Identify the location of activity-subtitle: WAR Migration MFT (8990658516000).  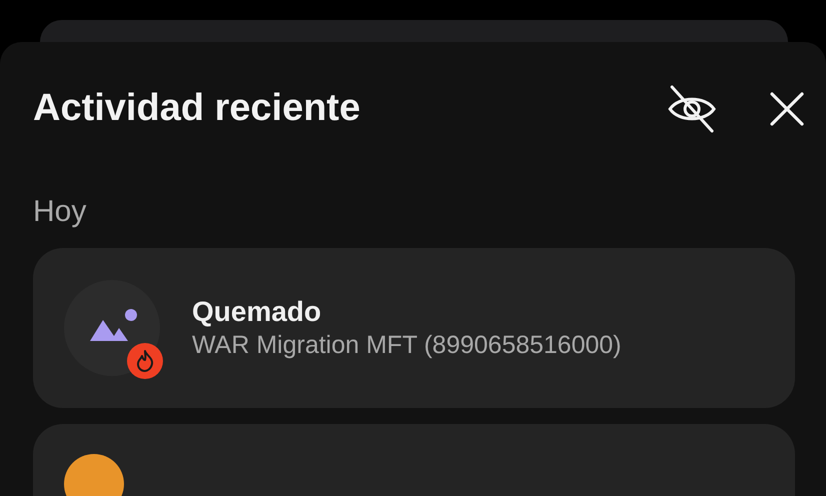
(407, 345).